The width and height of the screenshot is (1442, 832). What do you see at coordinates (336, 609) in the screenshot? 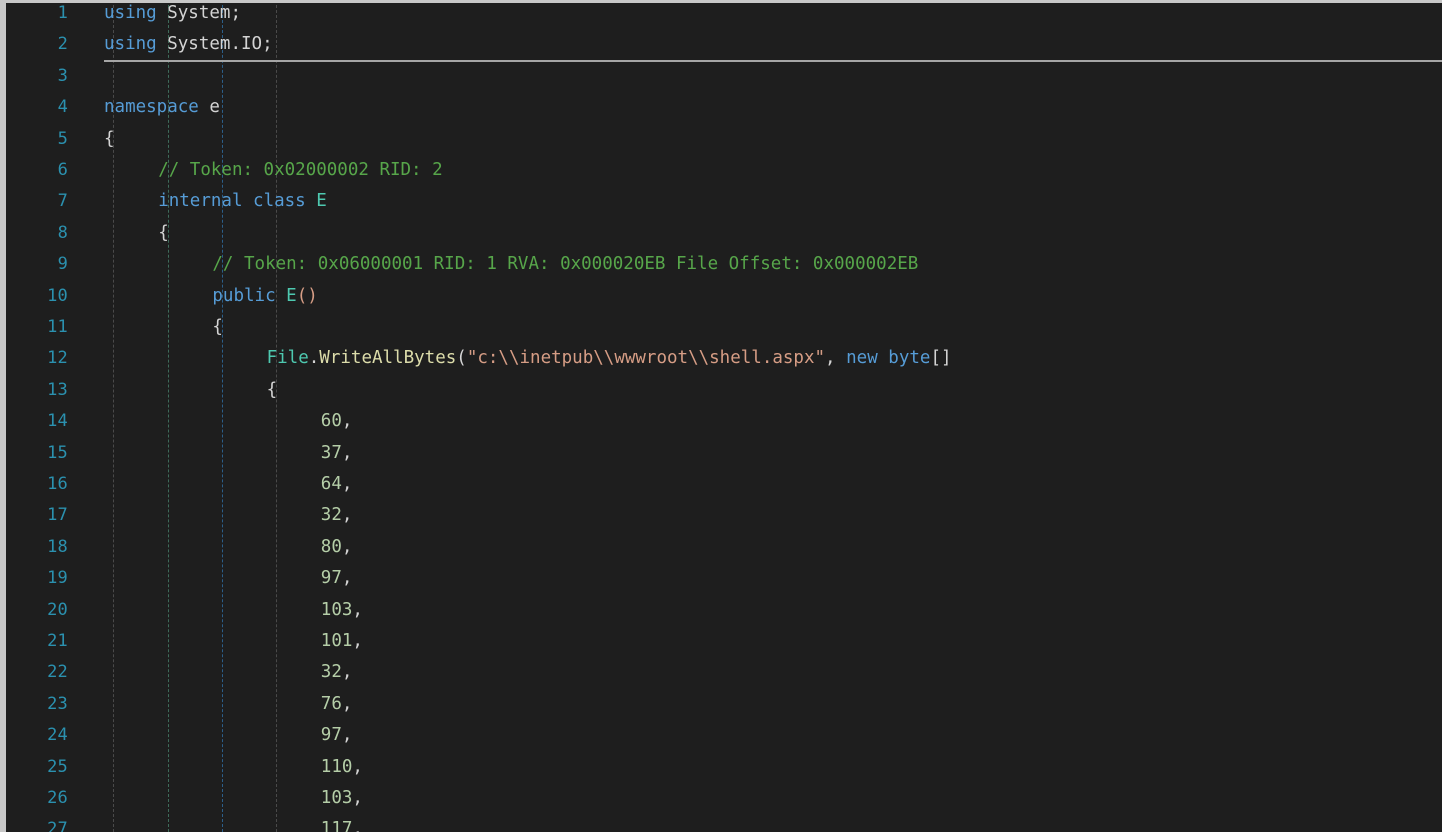
I see `token-number: 103` at bounding box center [336, 609].